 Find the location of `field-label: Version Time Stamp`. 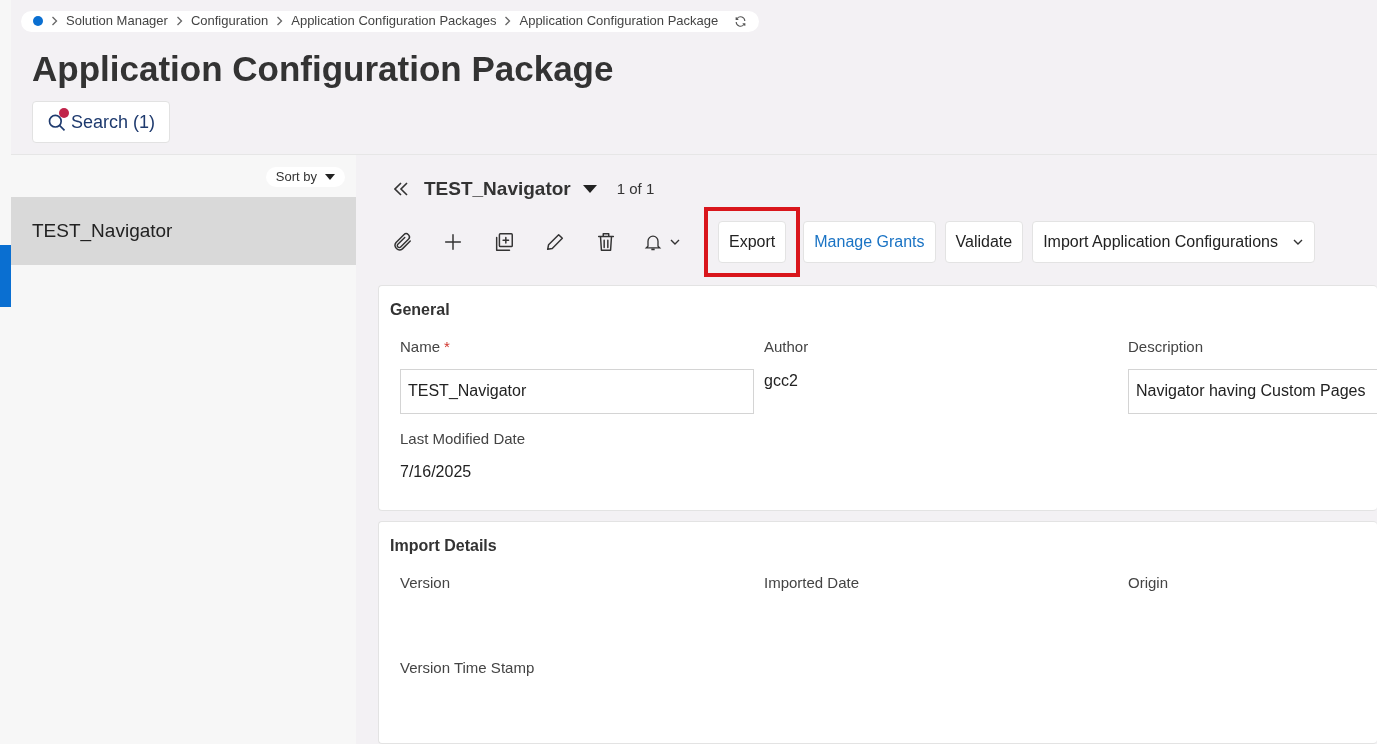

field-label: Version Time Stamp is located at coordinates (468, 668).